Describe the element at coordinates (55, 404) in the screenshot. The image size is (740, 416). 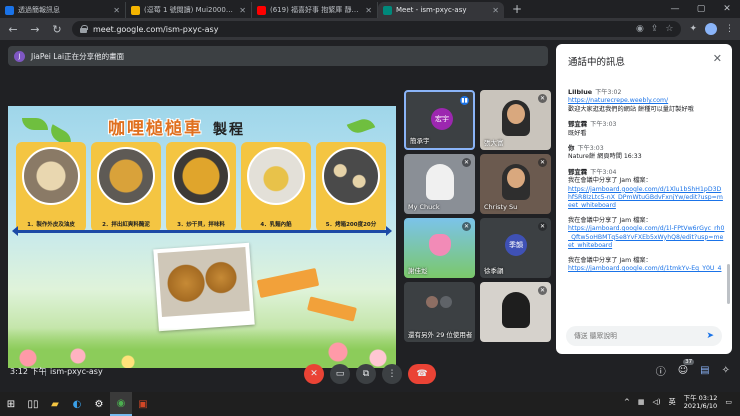
I see `file-explorer-icon: ▰` at that location.